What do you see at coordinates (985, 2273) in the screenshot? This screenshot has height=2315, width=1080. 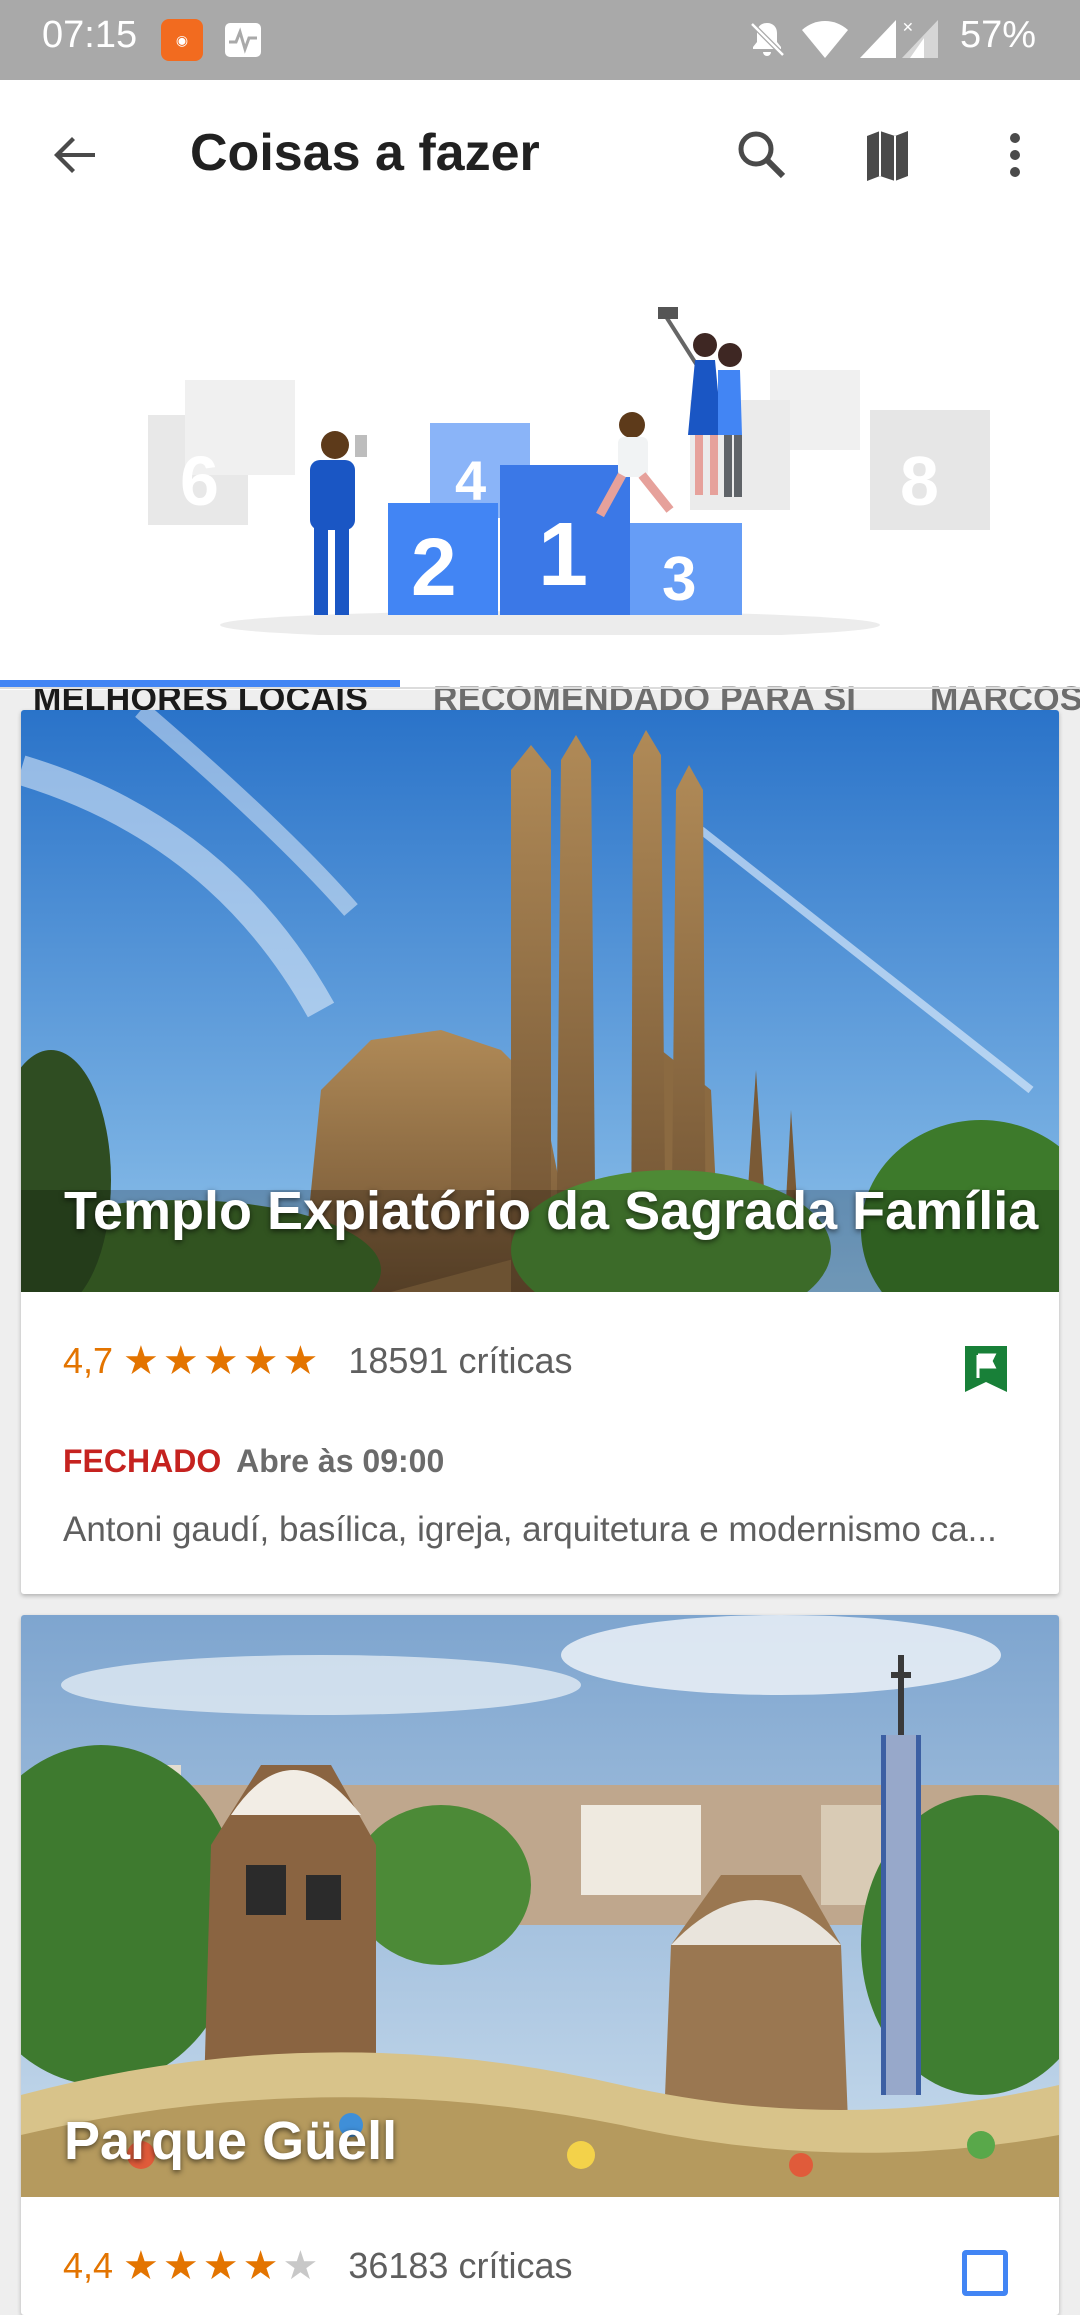 I see `save-place-checkbox` at bounding box center [985, 2273].